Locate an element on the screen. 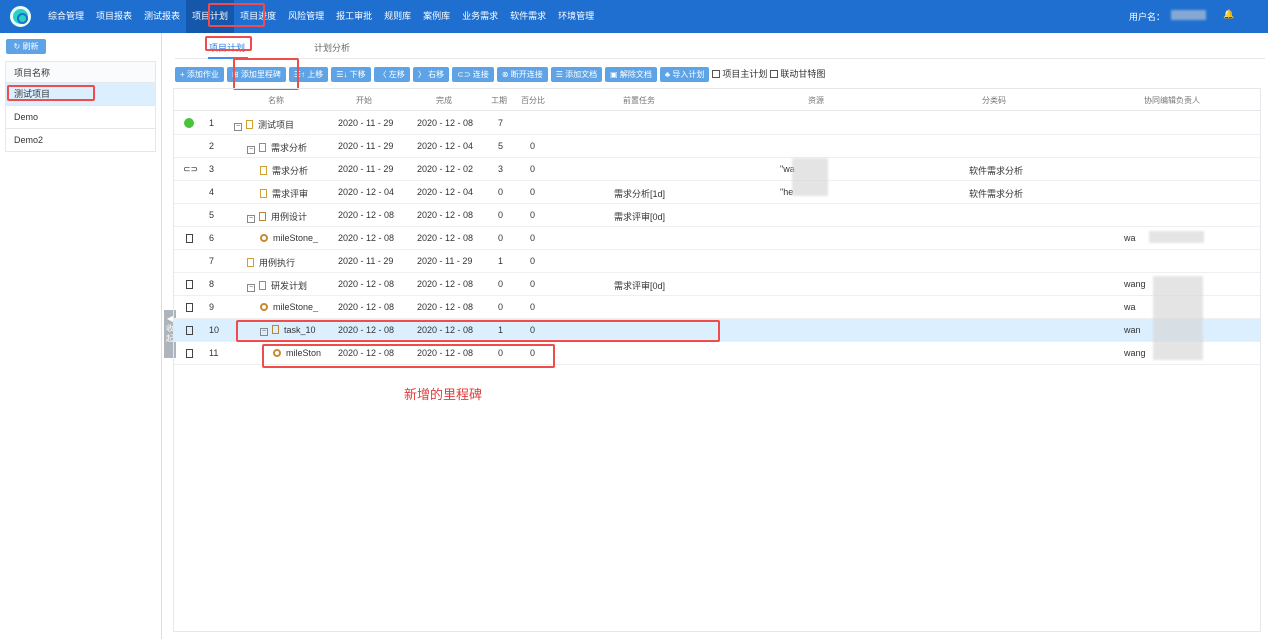 This screenshot has height=639, width=1268. task-name: mileStone_ is located at coordinates (296, 307).